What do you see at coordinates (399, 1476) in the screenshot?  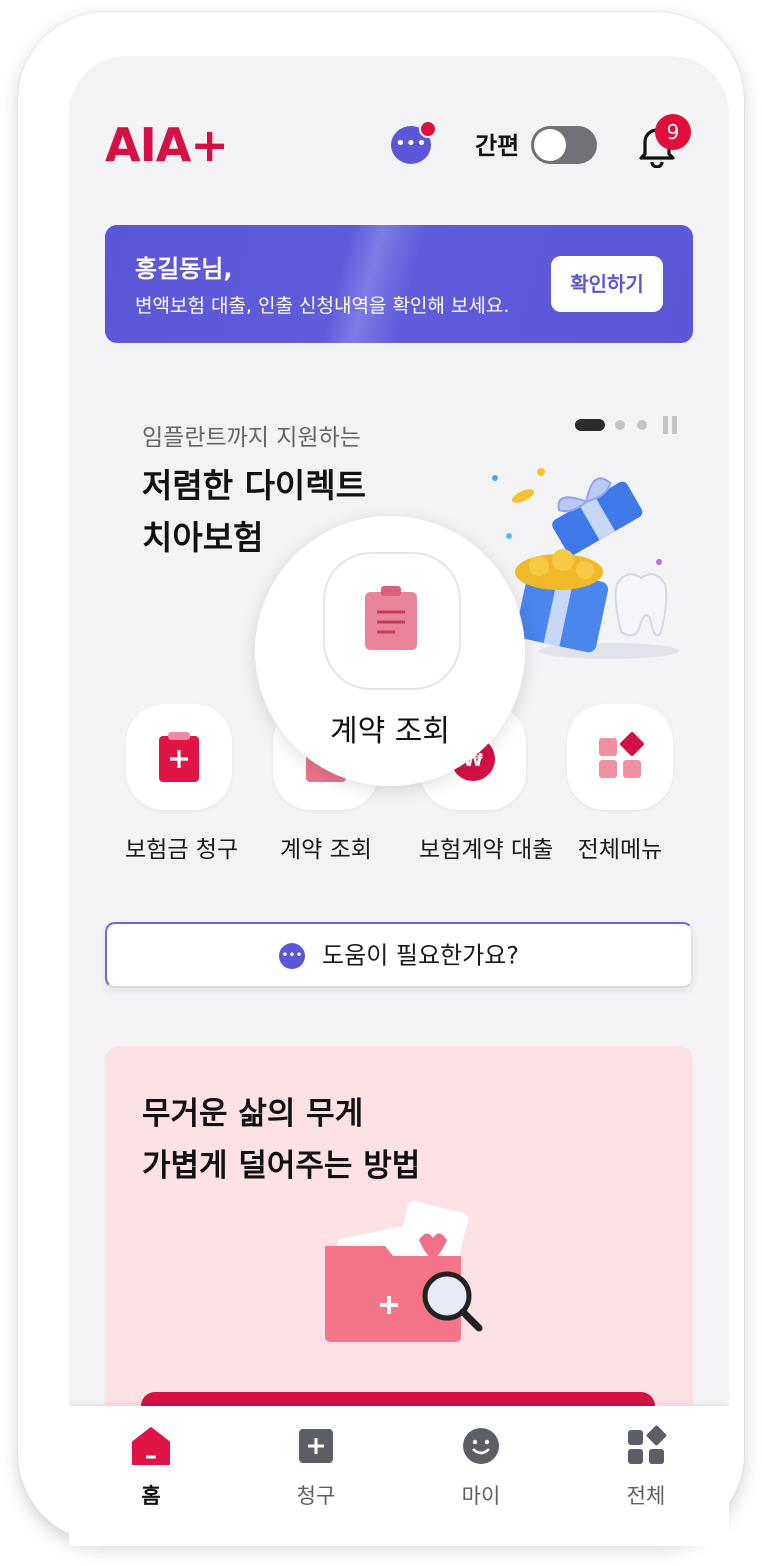 I see `bottom-tab-bar: 홈 청구 마이 전체` at bounding box center [399, 1476].